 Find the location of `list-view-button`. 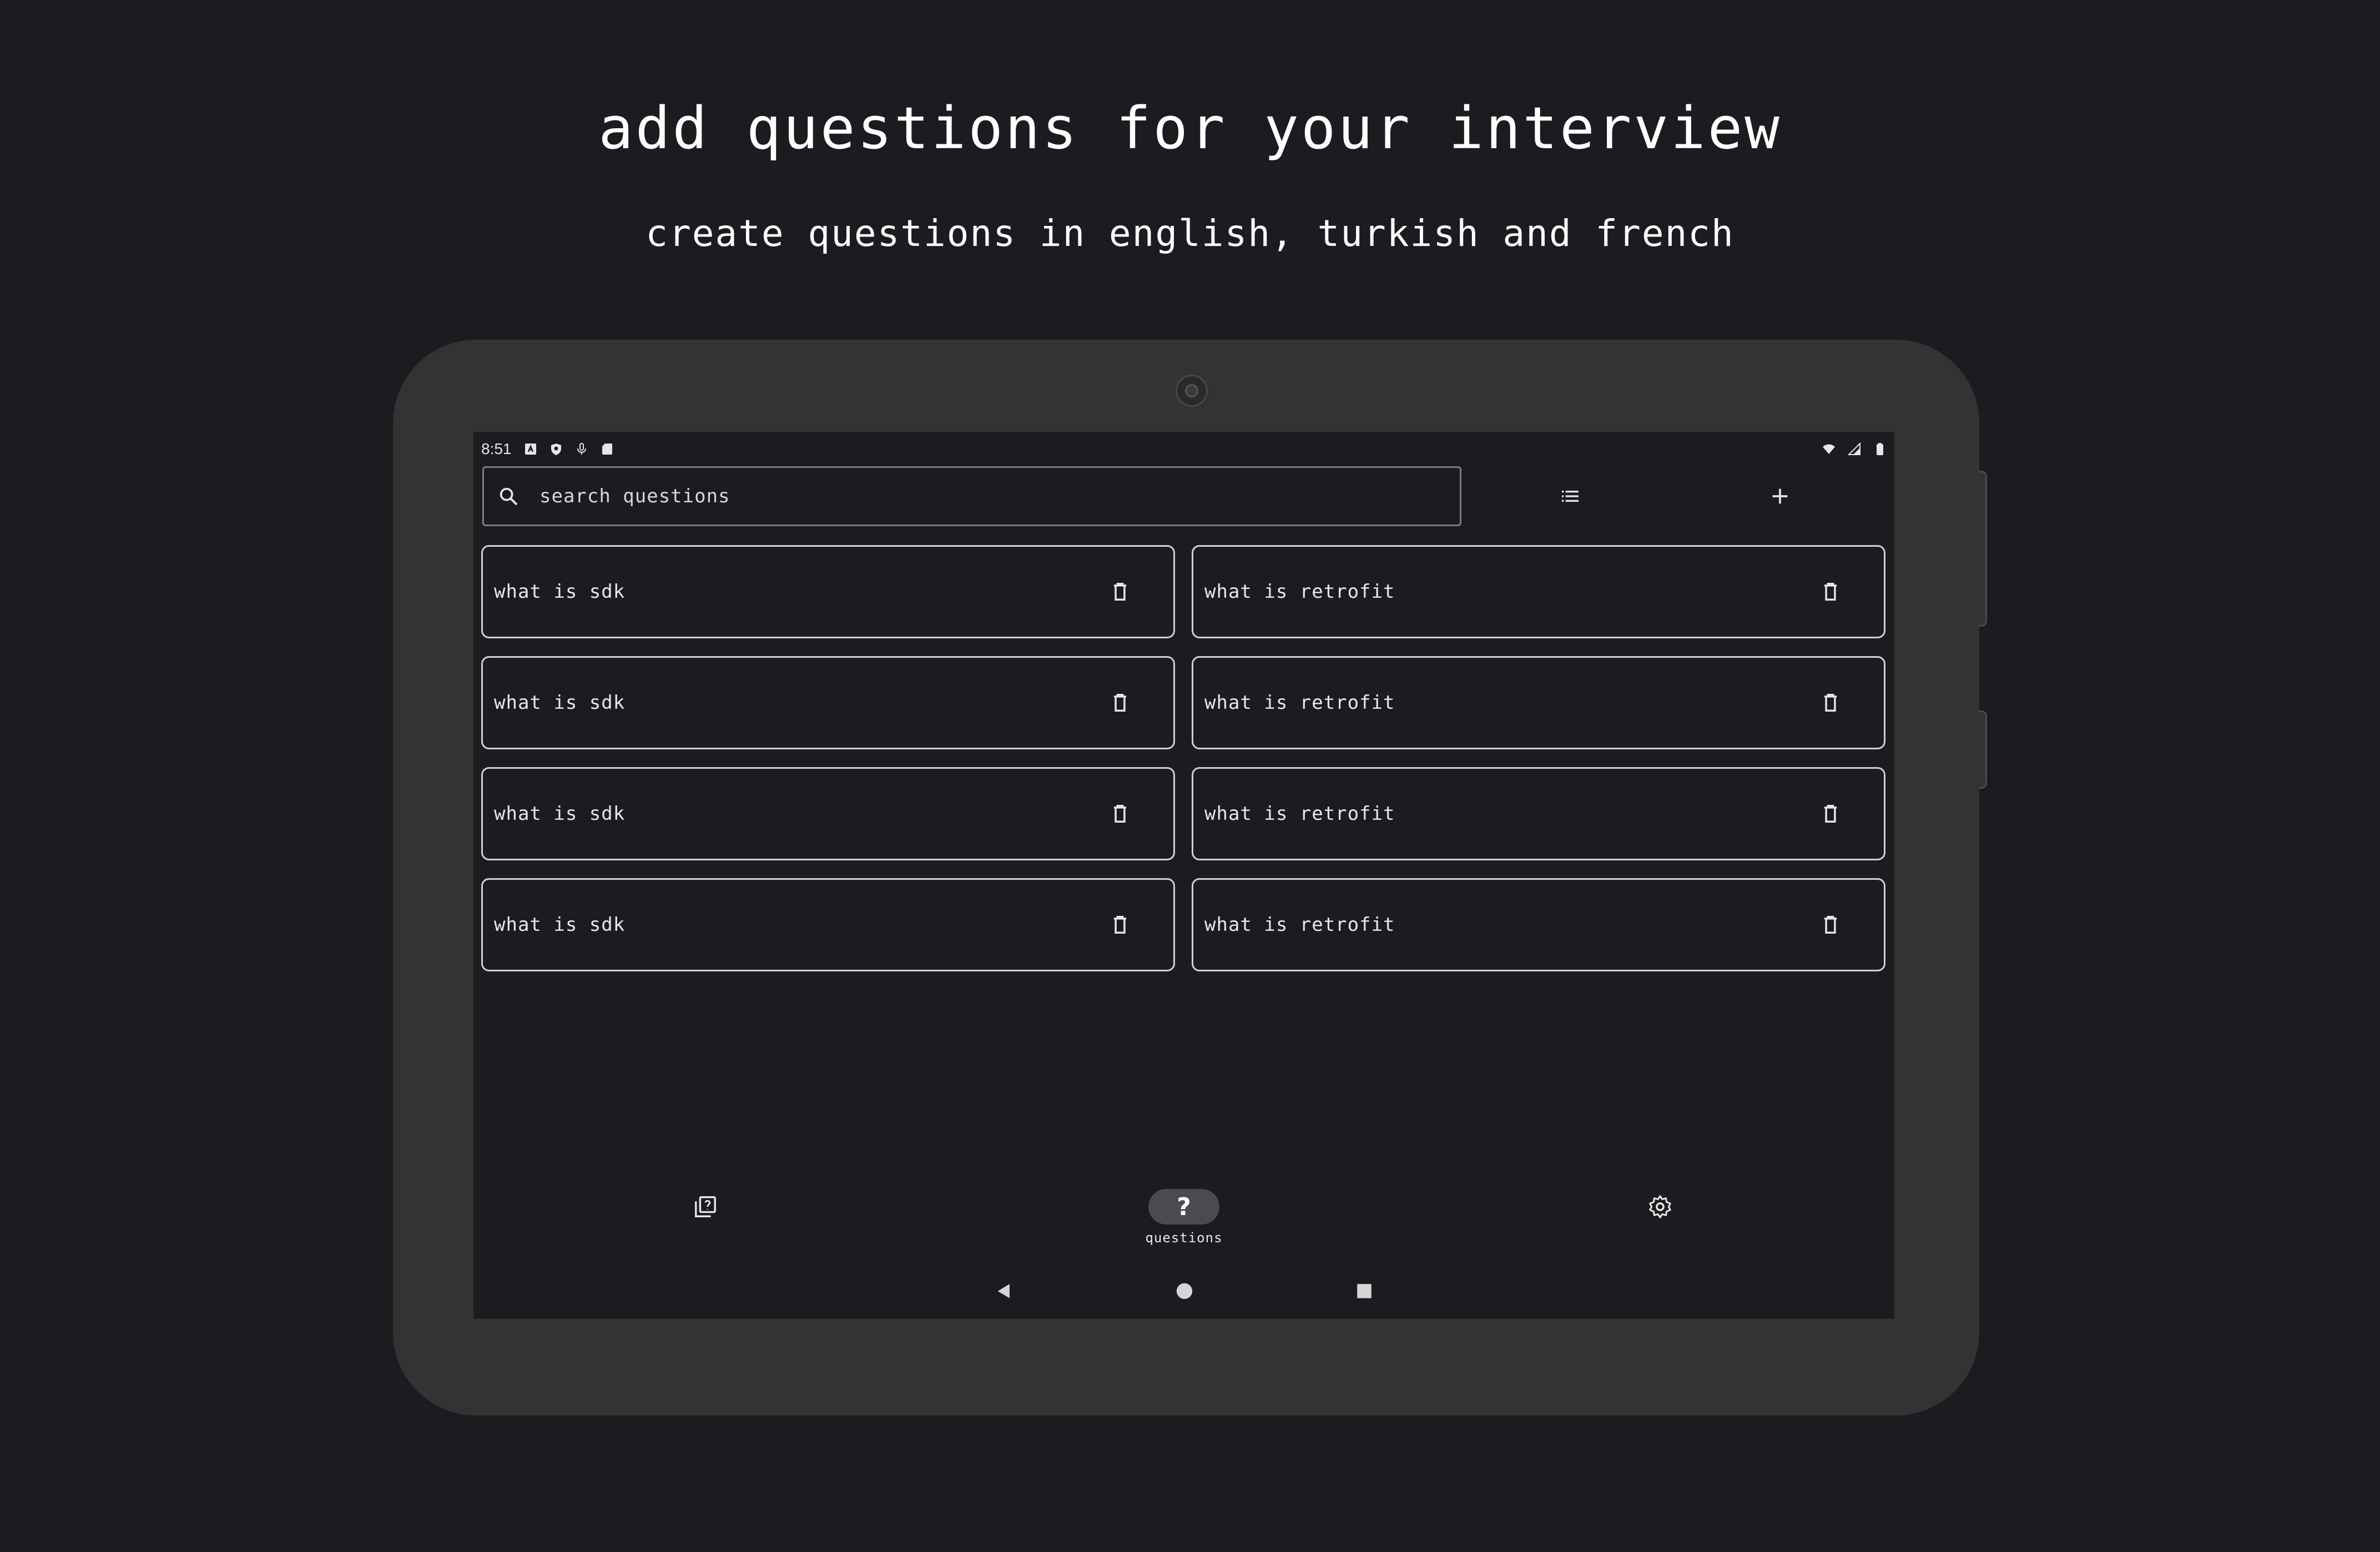

list-view-button is located at coordinates (1570, 496).